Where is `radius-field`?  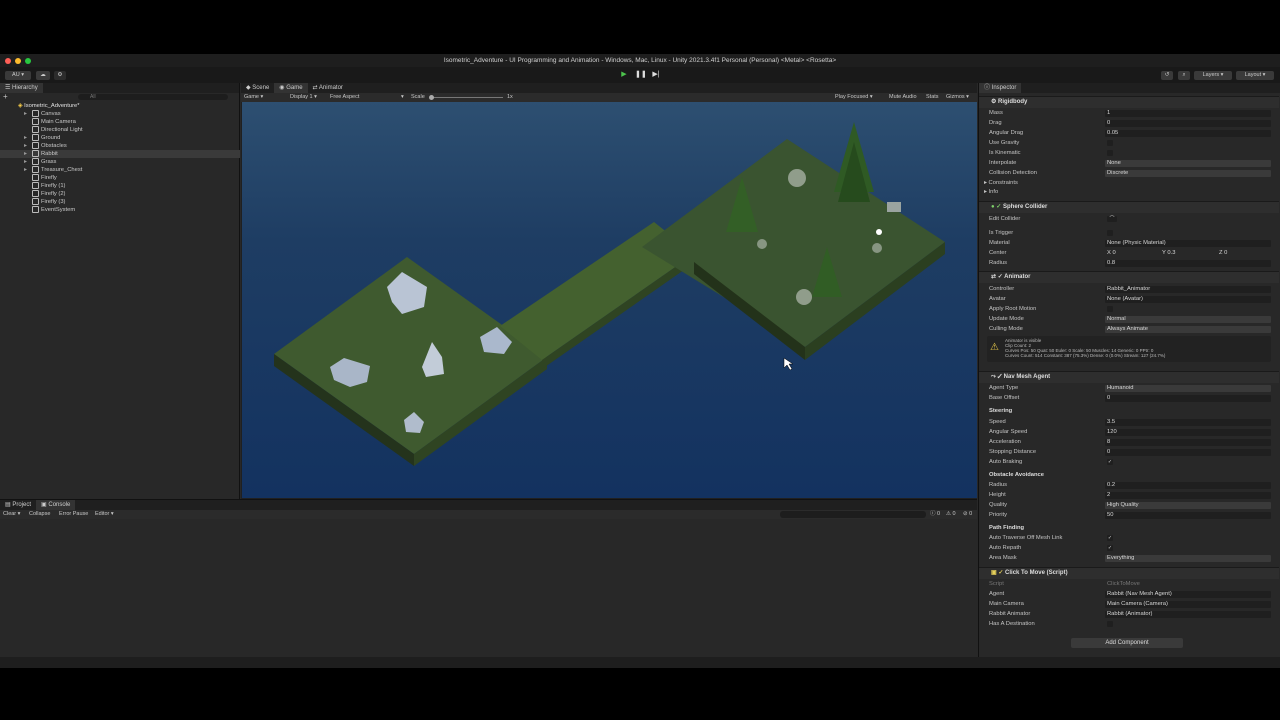 radius-field is located at coordinates (1188, 263).